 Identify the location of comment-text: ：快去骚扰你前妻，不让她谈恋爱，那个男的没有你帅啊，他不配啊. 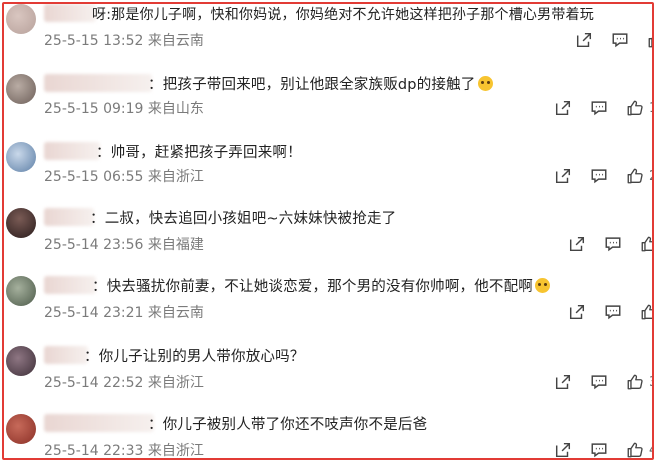
(321, 285).